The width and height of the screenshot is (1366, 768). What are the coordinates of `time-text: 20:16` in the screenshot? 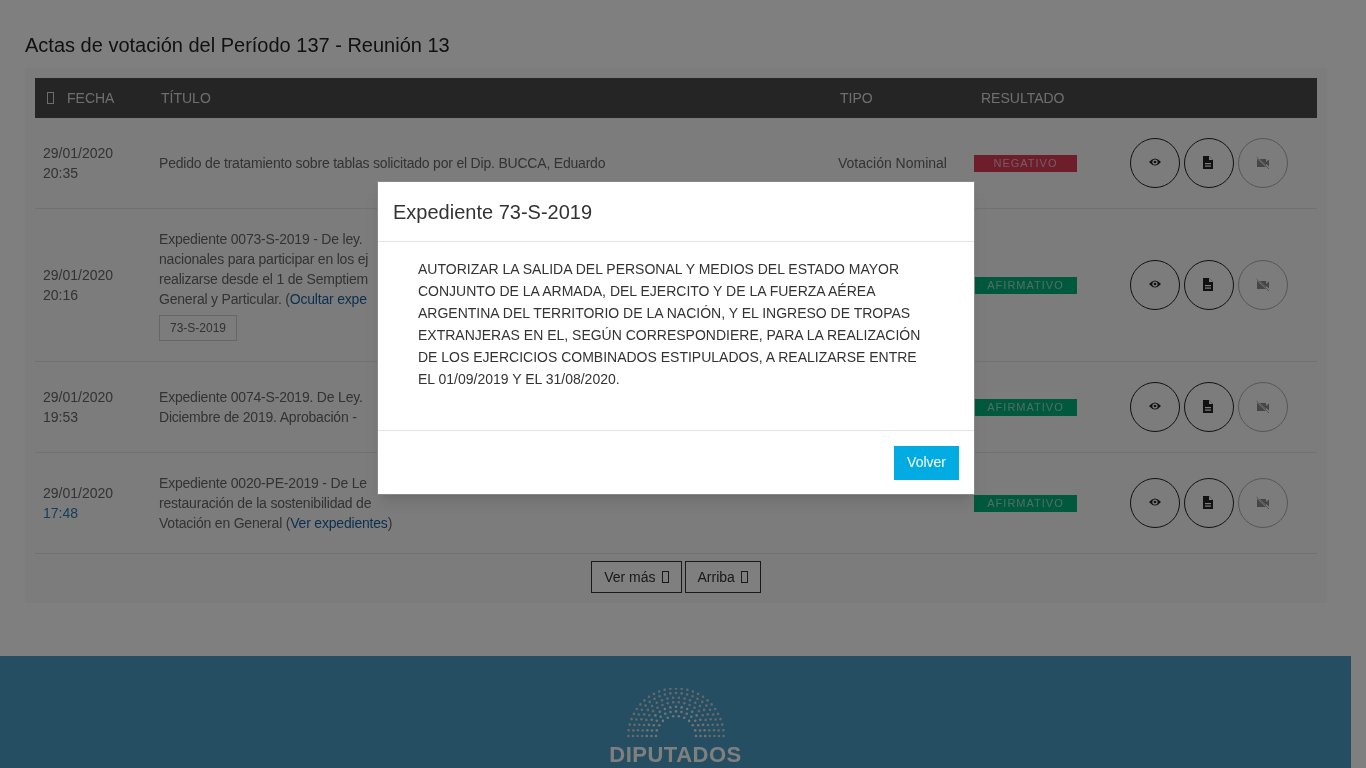 It's located at (61, 295).